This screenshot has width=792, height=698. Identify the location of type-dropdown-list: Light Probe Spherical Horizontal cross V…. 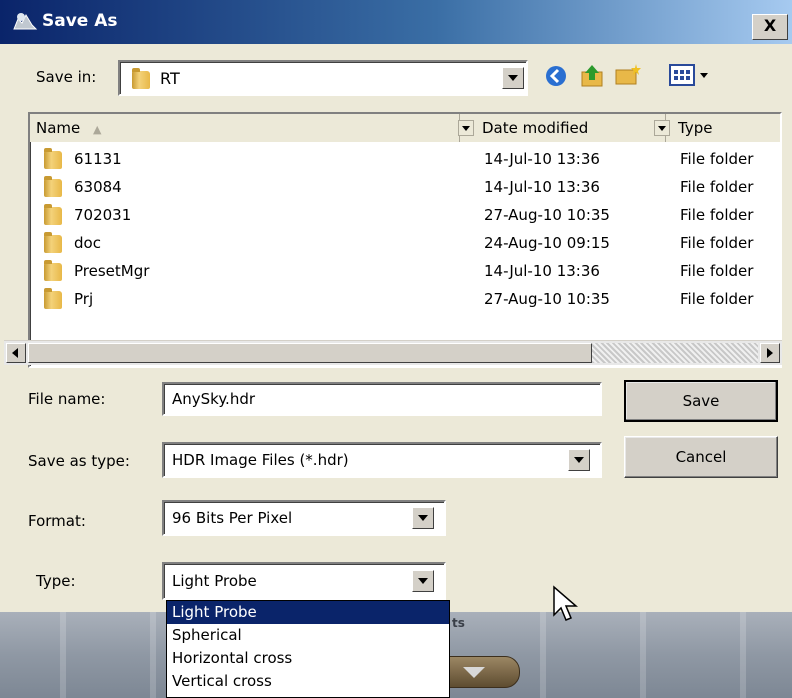
(308, 649).